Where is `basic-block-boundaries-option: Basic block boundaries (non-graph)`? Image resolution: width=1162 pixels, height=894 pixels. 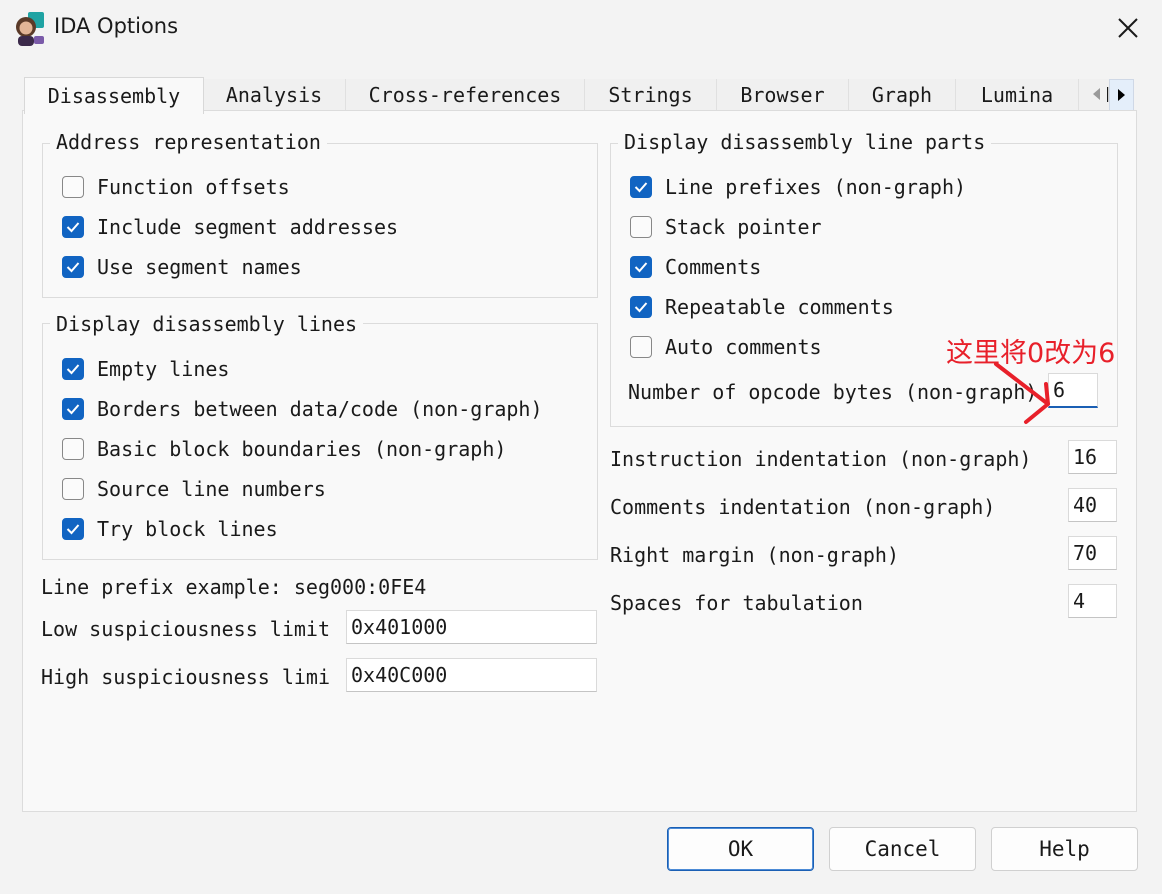
basic-block-boundaries-option: Basic block boundaries (non-graph) is located at coordinates (284, 449).